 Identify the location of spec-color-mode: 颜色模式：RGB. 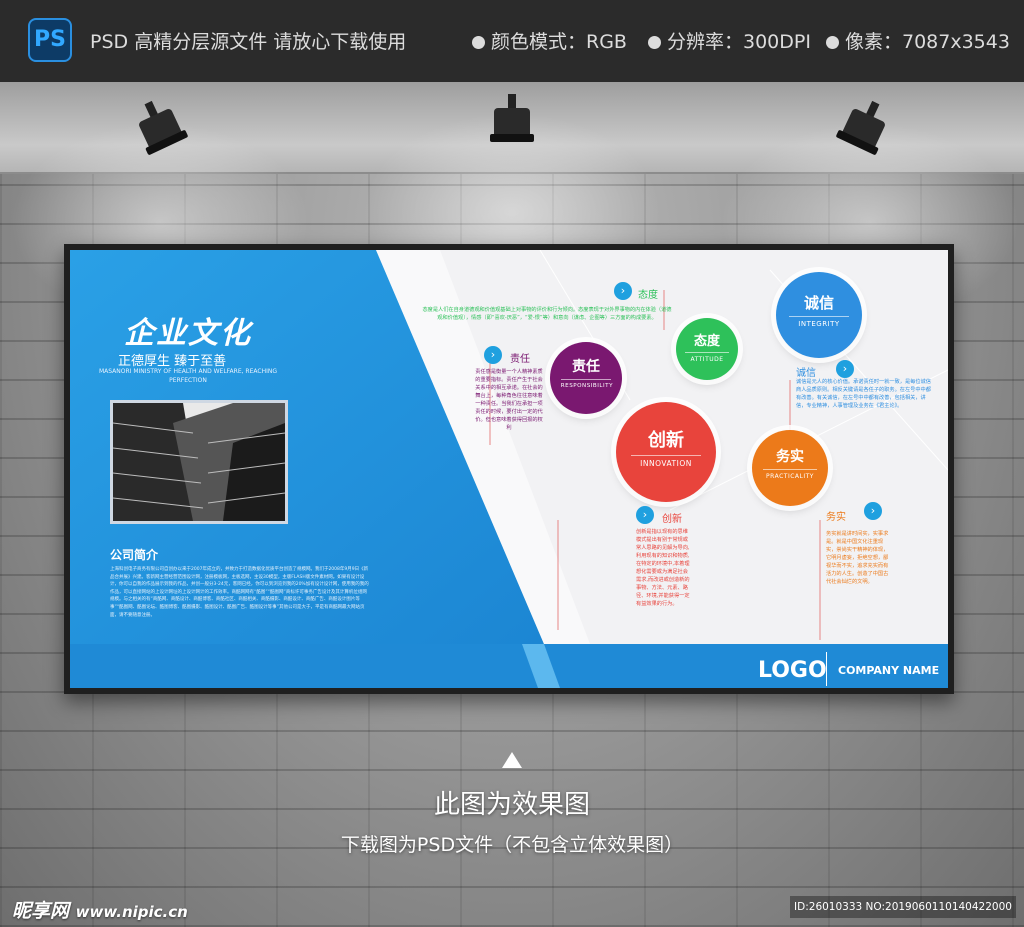
(549, 40).